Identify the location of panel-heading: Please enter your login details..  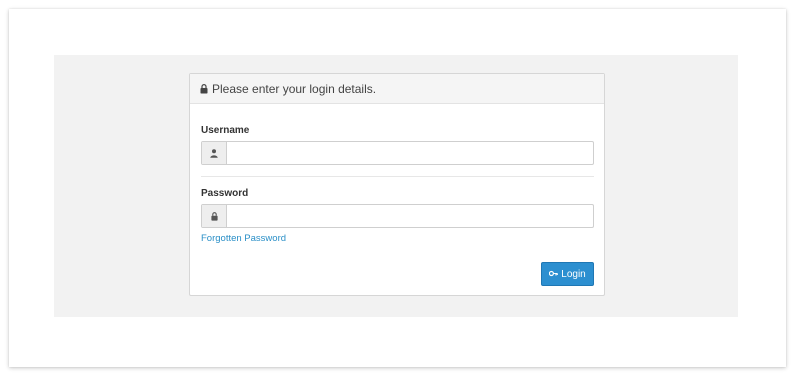
(397, 89).